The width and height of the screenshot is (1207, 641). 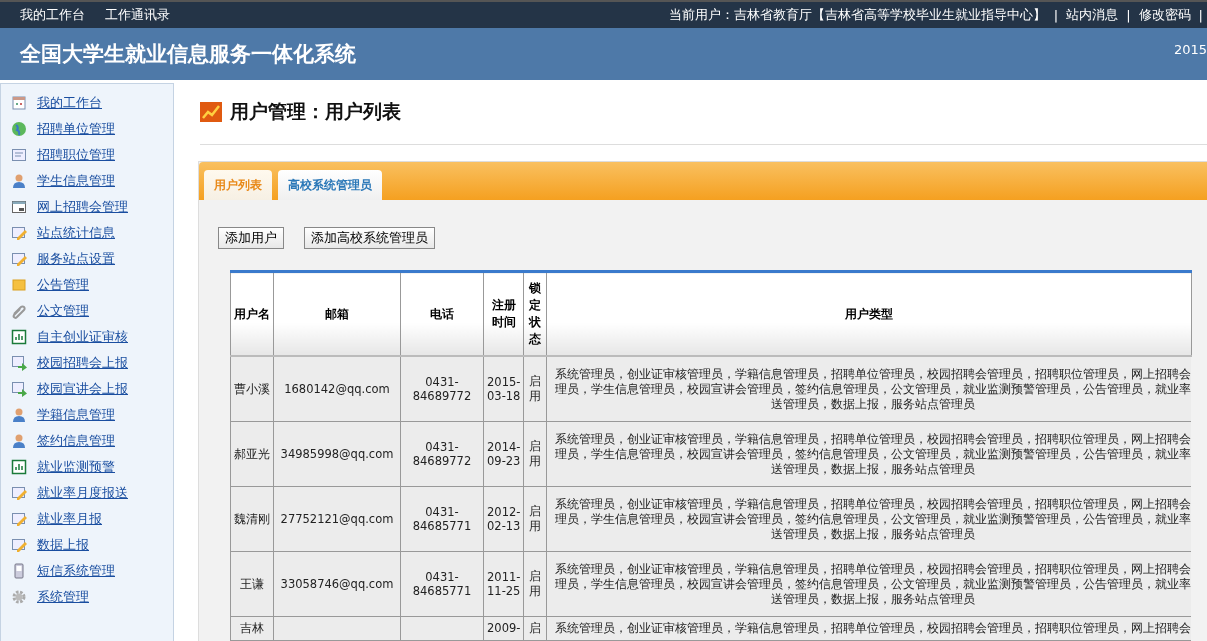 What do you see at coordinates (337, 584) in the screenshot?
I see `table-cell: 33058746@qq.com` at bounding box center [337, 584].